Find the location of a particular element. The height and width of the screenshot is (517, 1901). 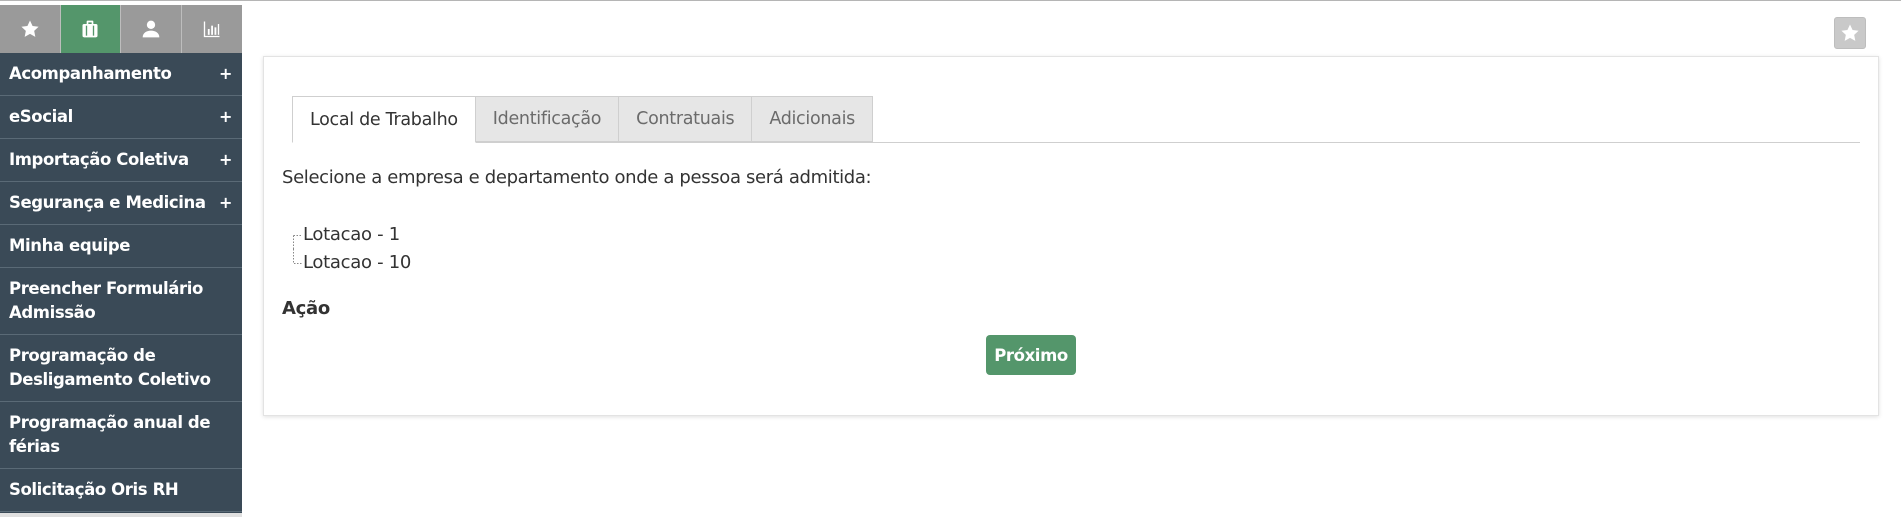

next-button: Próximo is located at coordinates (1031, 355).